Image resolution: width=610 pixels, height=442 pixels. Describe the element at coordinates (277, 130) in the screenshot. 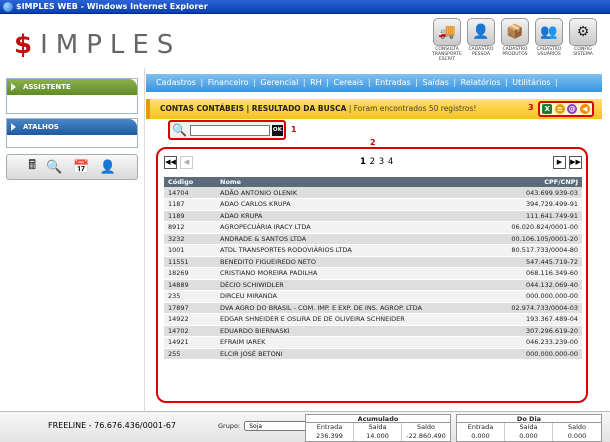

I see `search-ok-button: OK` at that location.